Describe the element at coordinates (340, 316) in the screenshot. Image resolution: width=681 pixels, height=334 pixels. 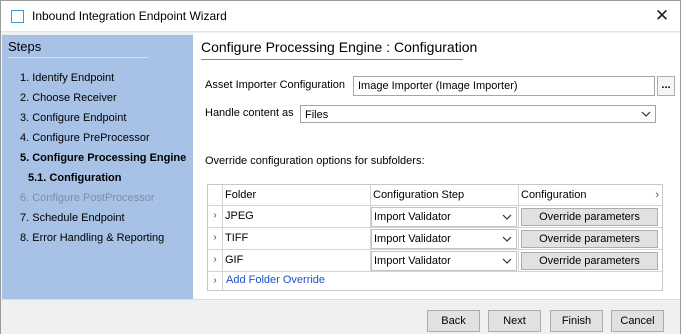
I see `wizard-footer: Back Next Finish Cancel` at that location.